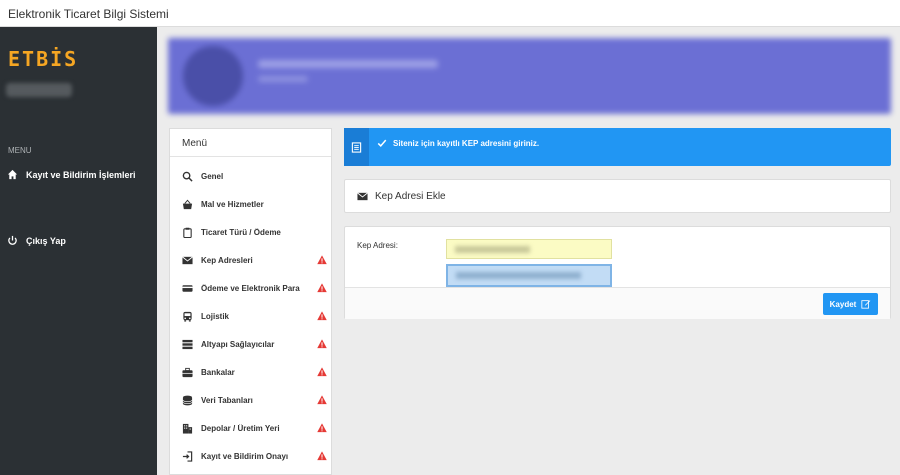 The width and height of the screenshot is (900, 475). Describe the element at coordinates (843, 304) in the screenshot. I see `save-button-label: Kaydet` at that location.